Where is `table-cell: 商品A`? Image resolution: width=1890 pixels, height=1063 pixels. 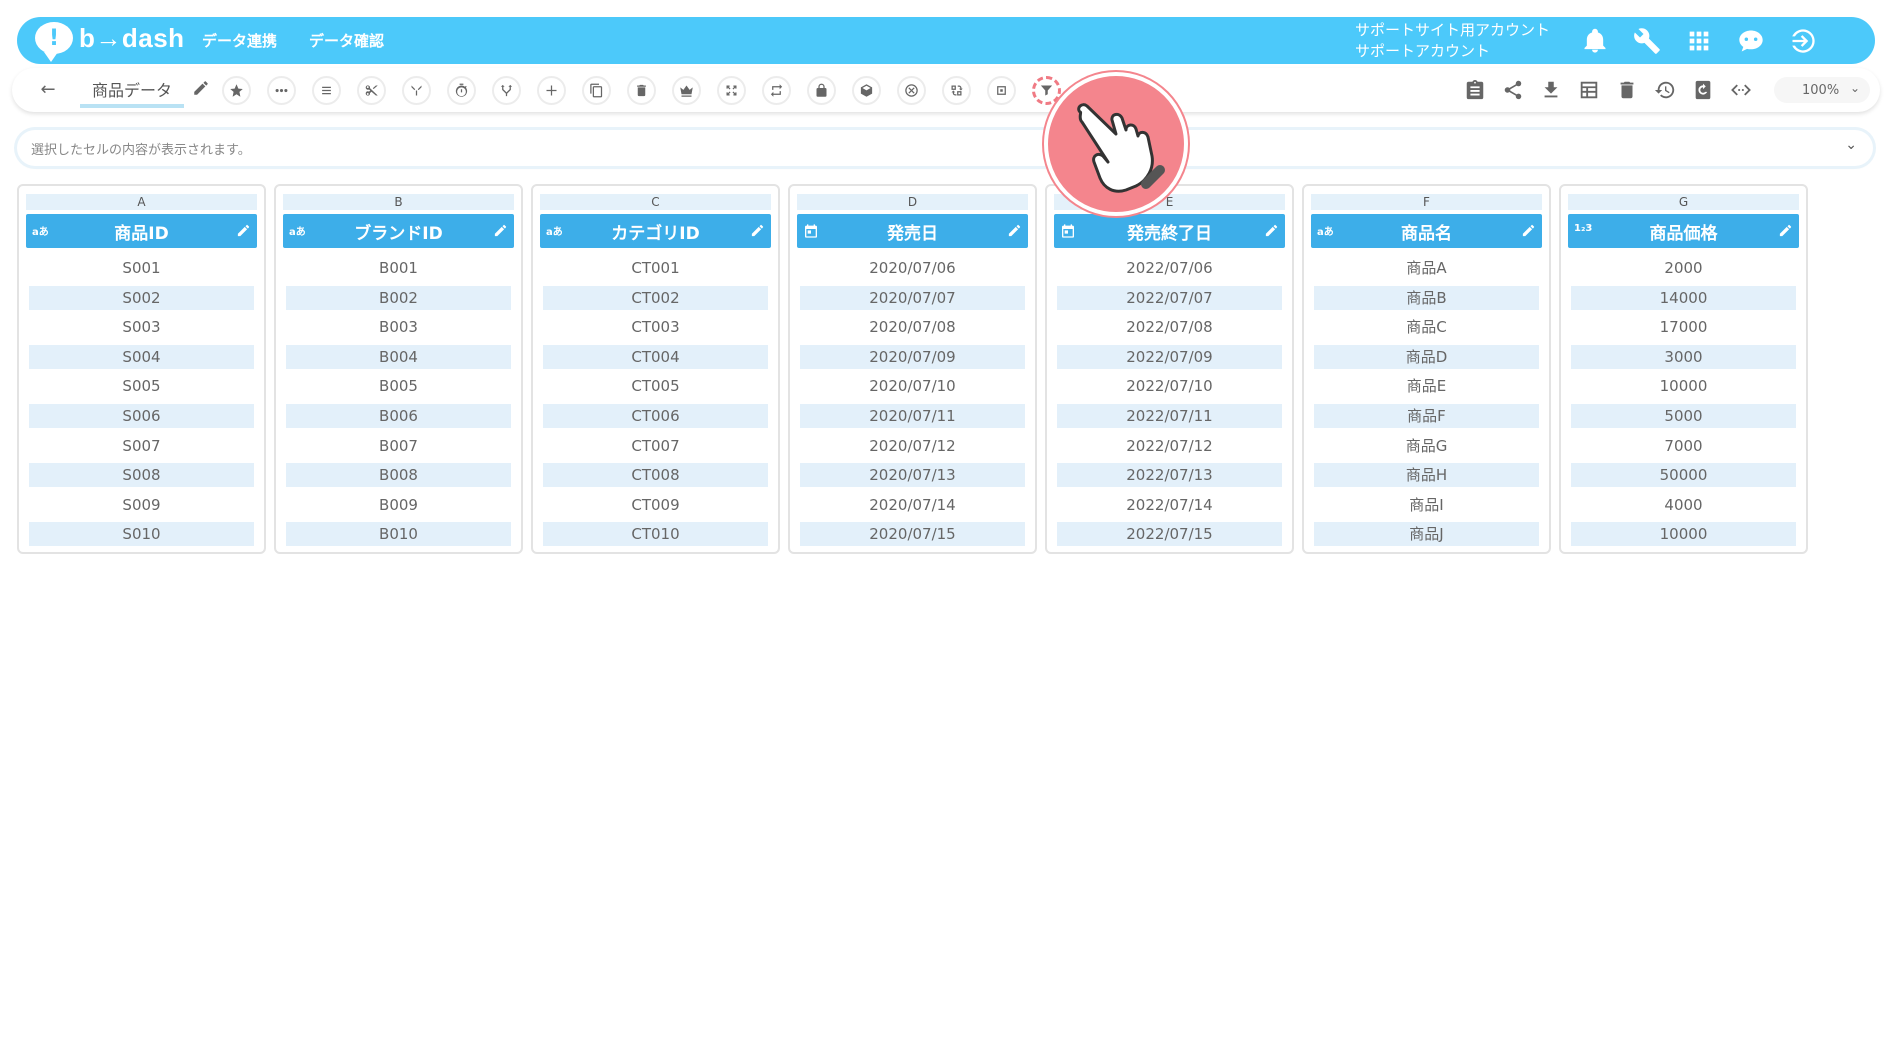
table-cell: 商品A is located at coordinates (1426, 268).